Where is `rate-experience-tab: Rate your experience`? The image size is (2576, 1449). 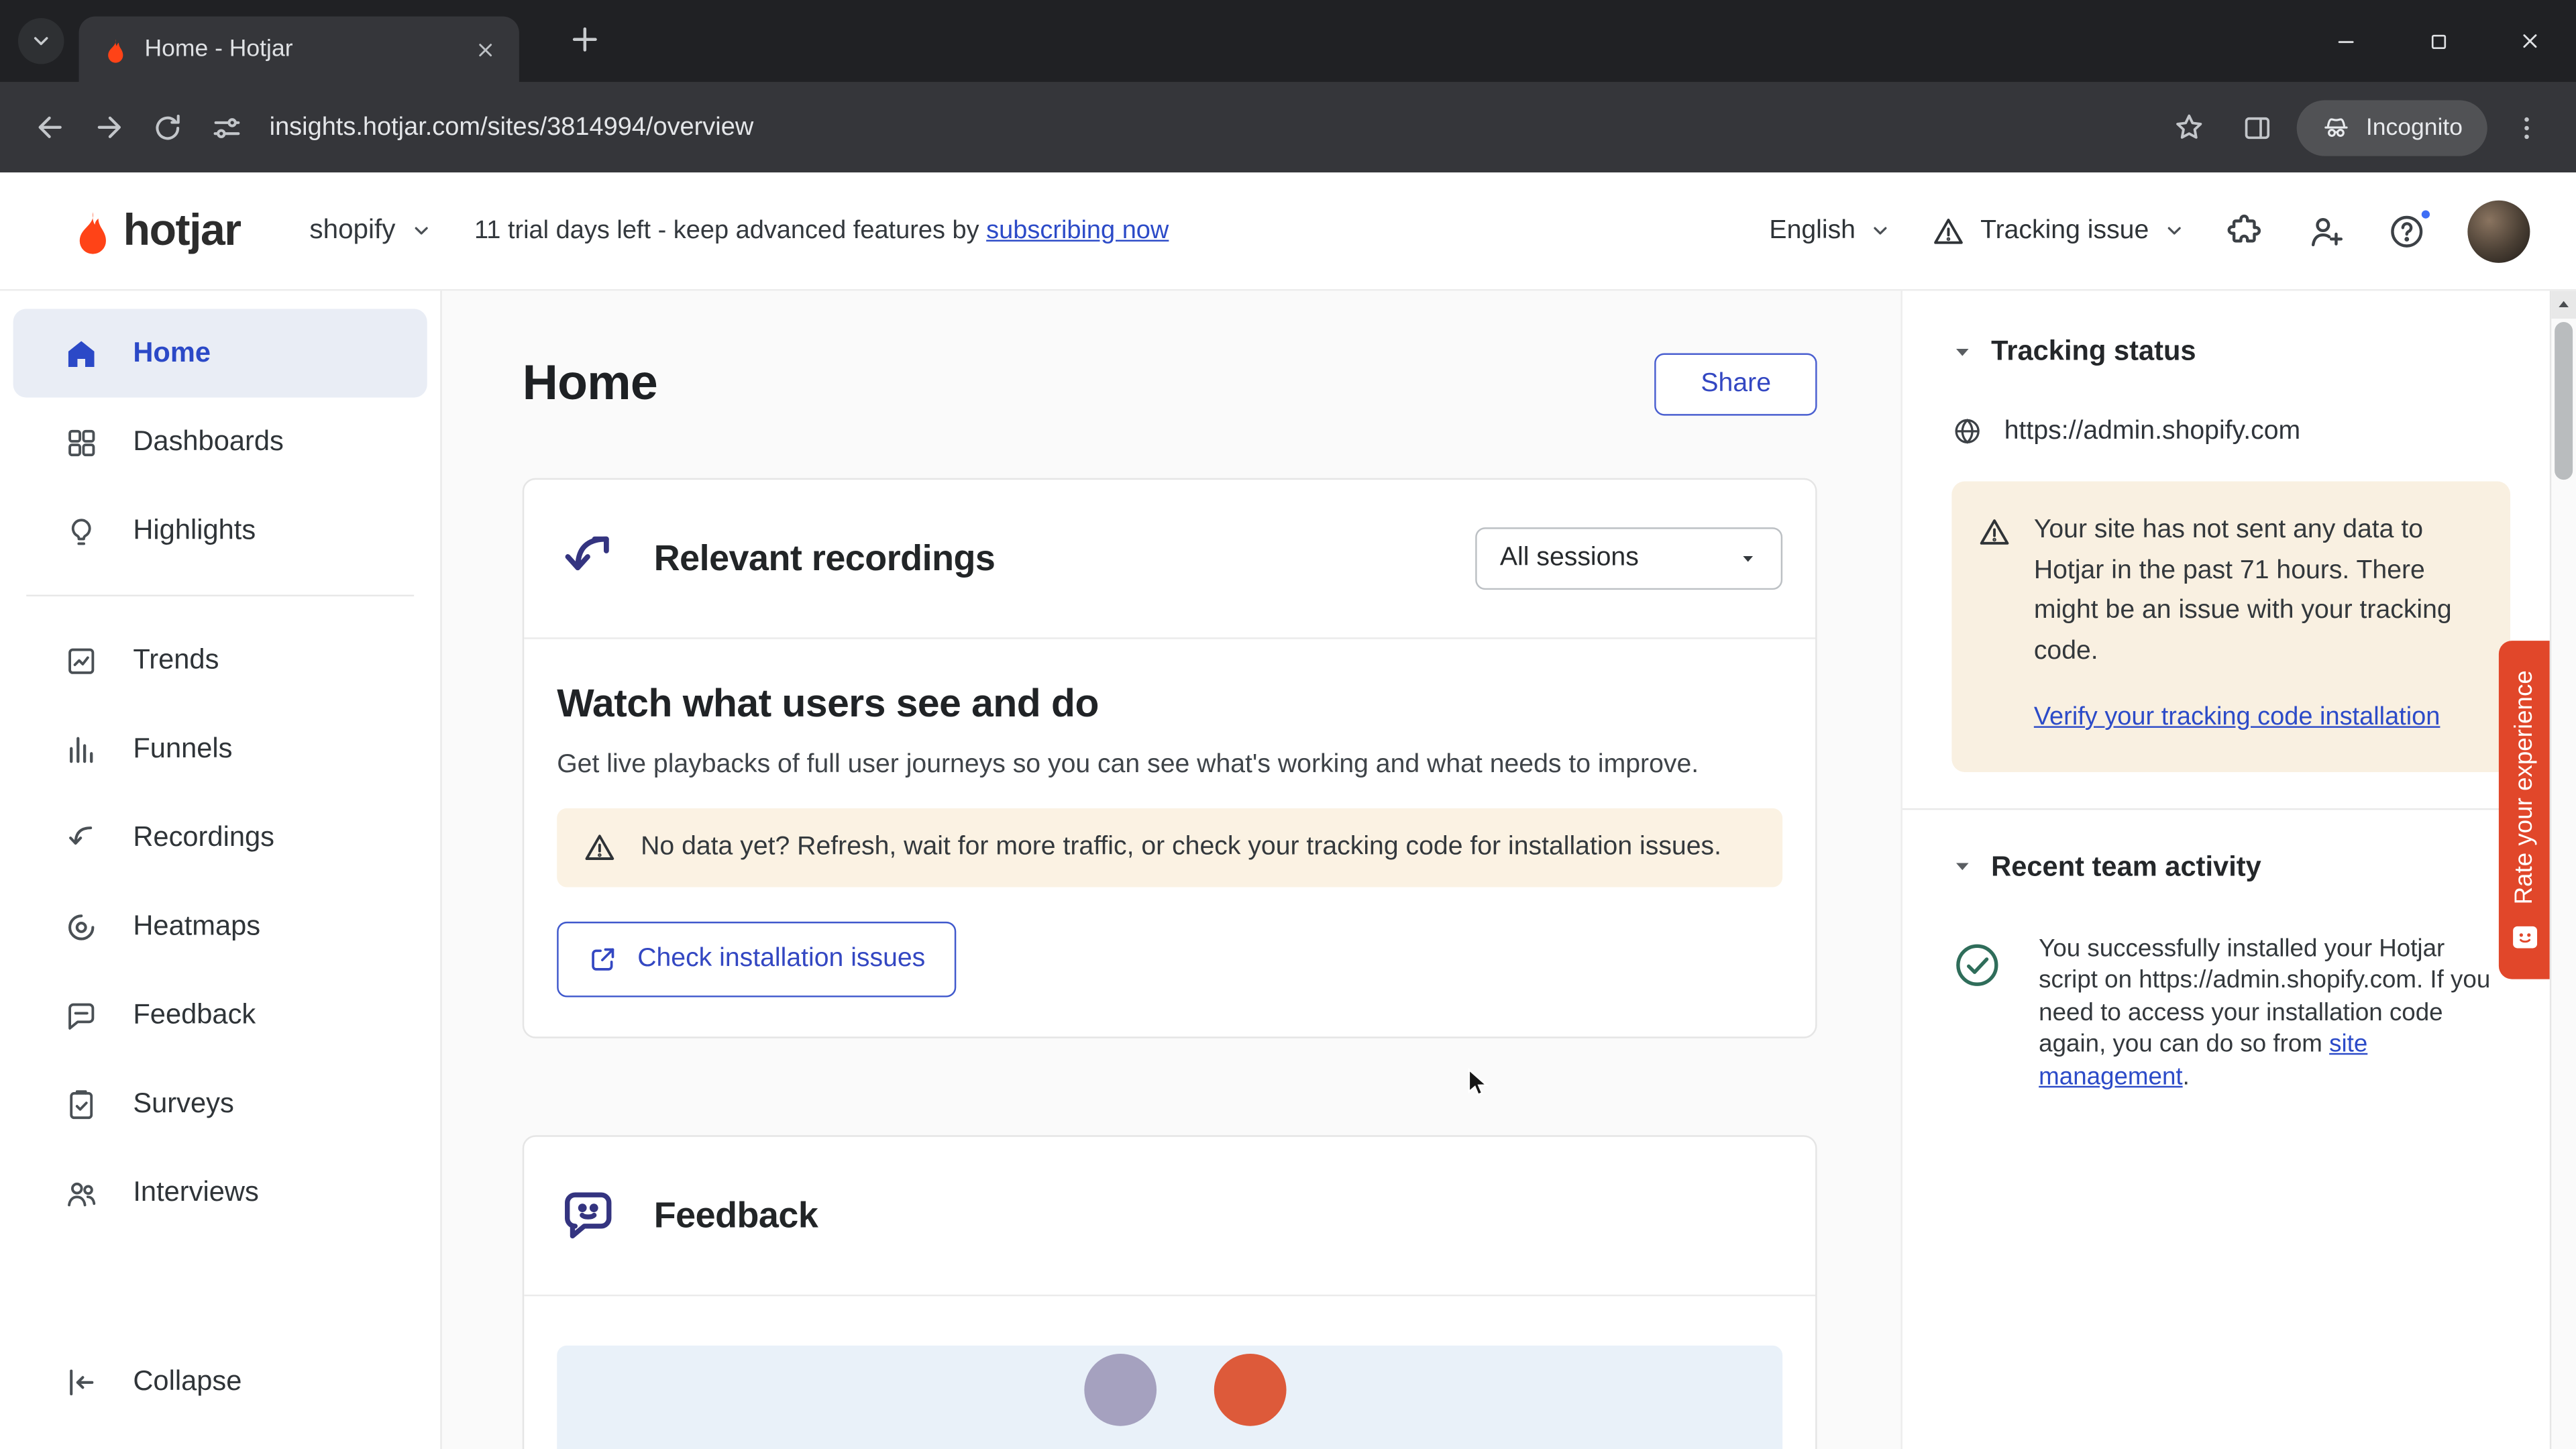 rate-experience-tab: Rate your experience is located at coordinates (2524, 810).